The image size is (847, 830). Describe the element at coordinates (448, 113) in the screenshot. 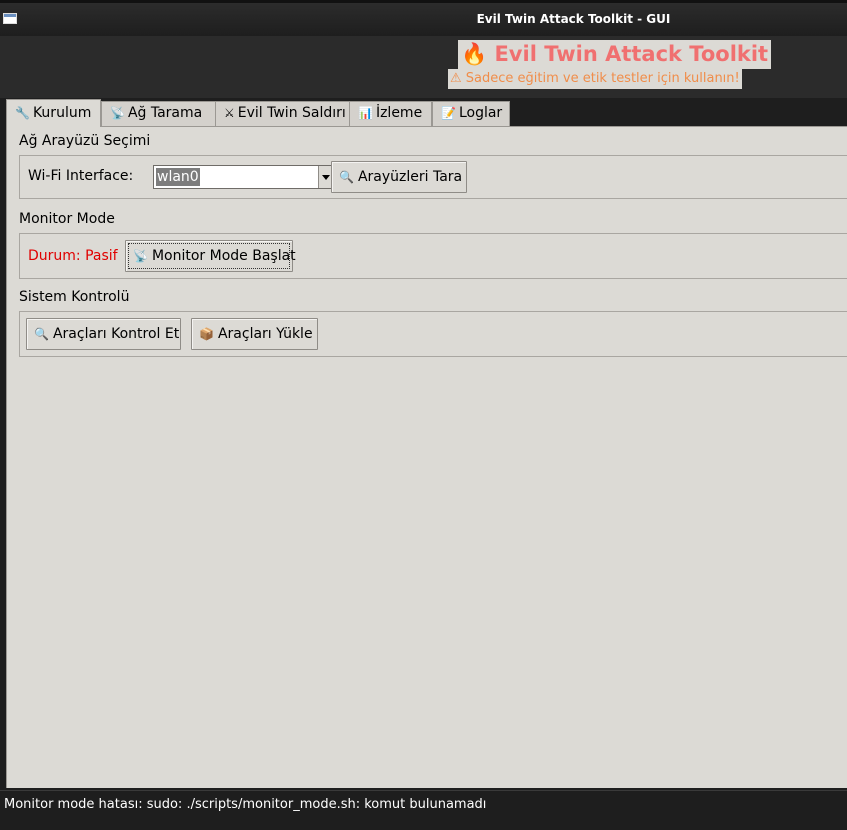

I see `memo-icon: 📝` at that location.